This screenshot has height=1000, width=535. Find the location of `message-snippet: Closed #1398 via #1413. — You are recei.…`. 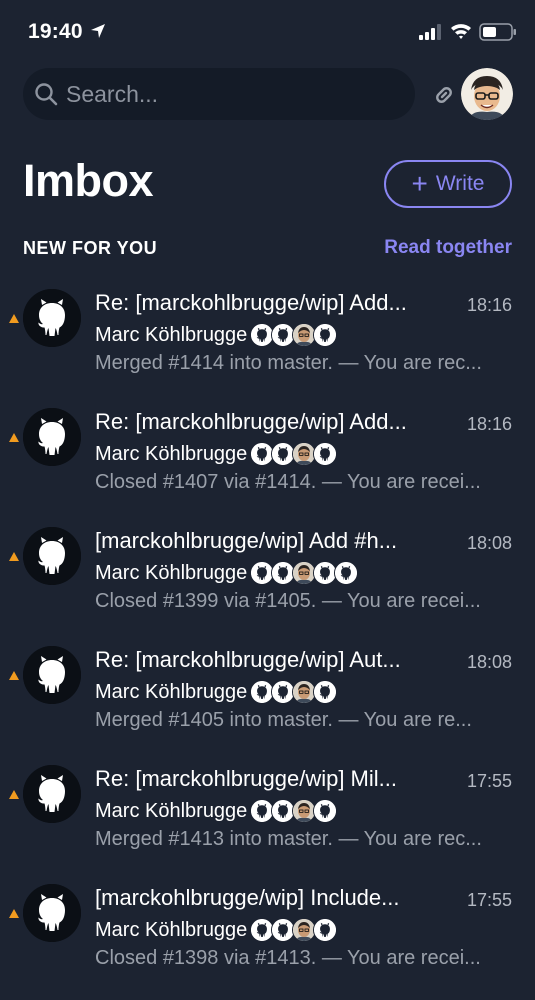

message-snippet: Closed #1398 via #1413. — You are recei.… is located at coordinates (288, 958).